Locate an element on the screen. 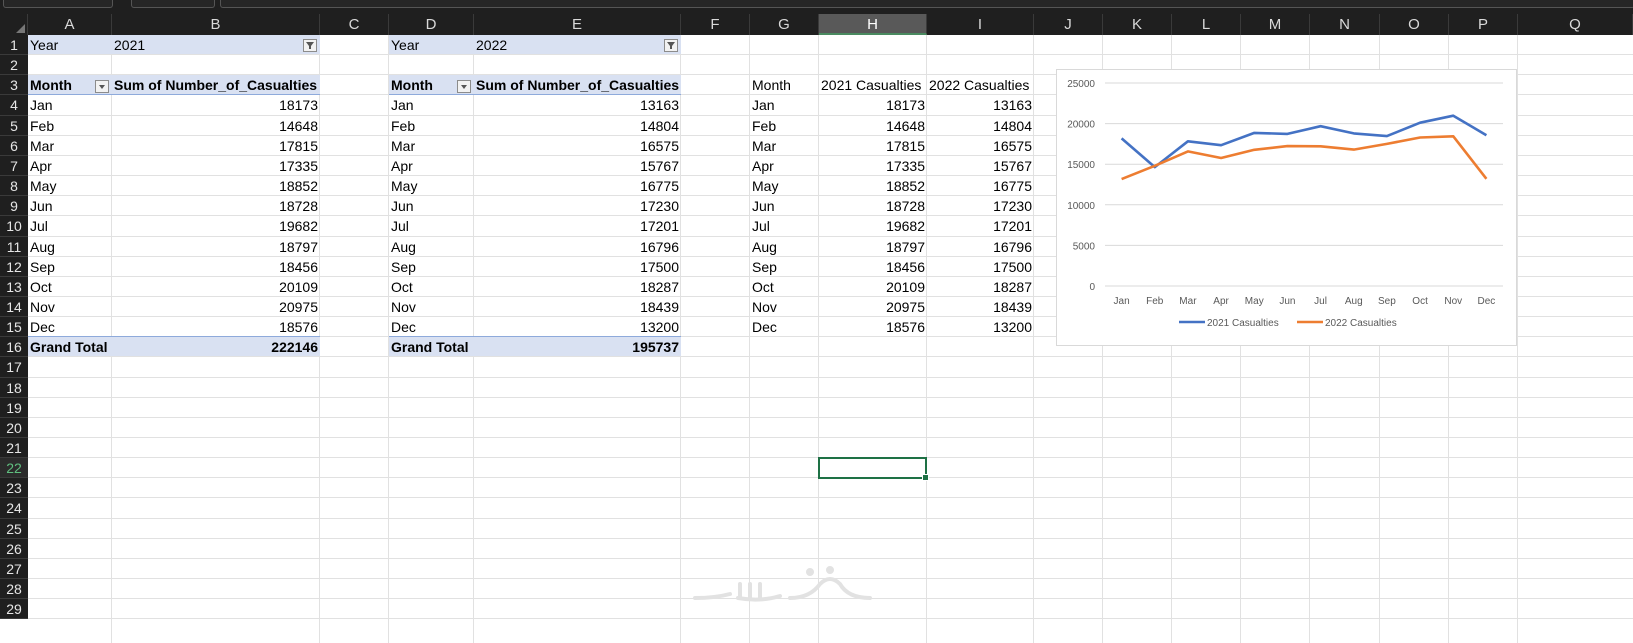 The image size is (1633, 643). column-header-o: O is located at coordinates (1414, 24).